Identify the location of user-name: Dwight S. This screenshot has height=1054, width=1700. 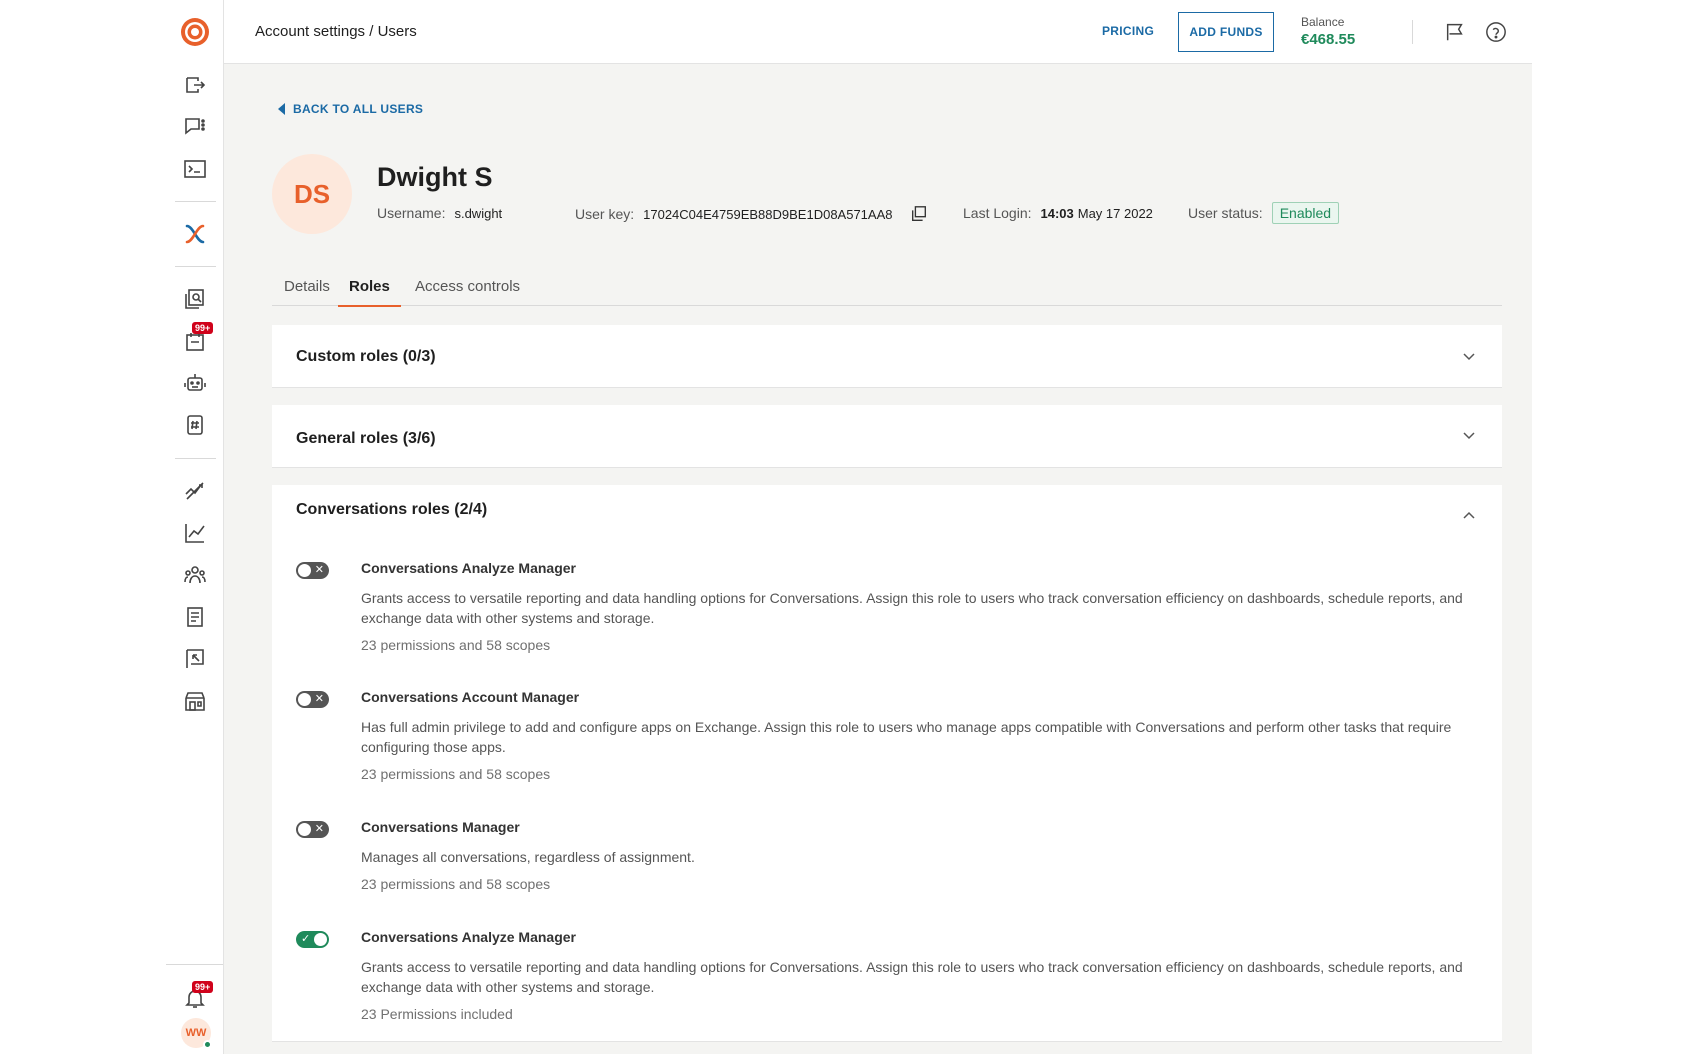
(435, 177).